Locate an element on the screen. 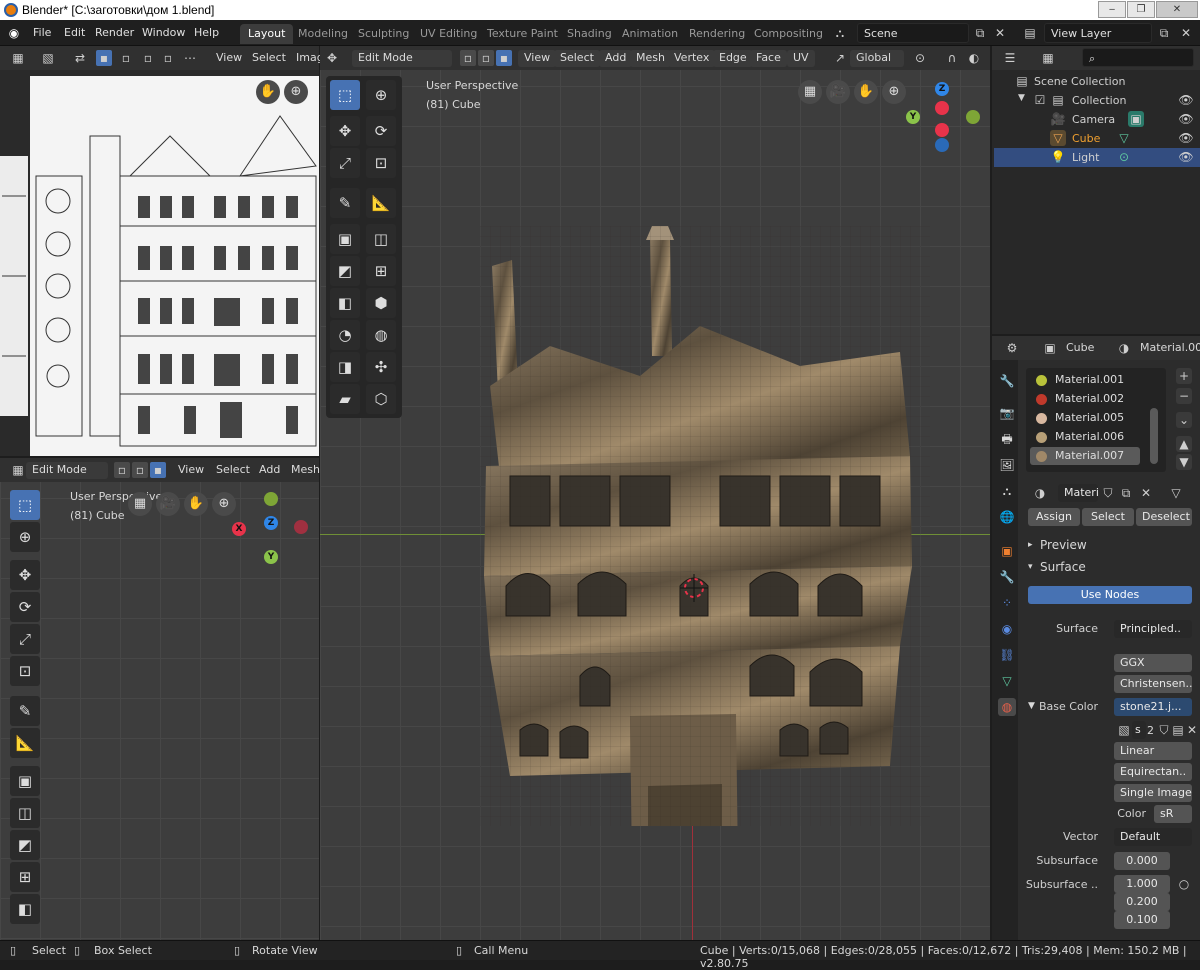 This screenshot has height=970, width=1200. gizmo-x is located at coordinates (942, 130).